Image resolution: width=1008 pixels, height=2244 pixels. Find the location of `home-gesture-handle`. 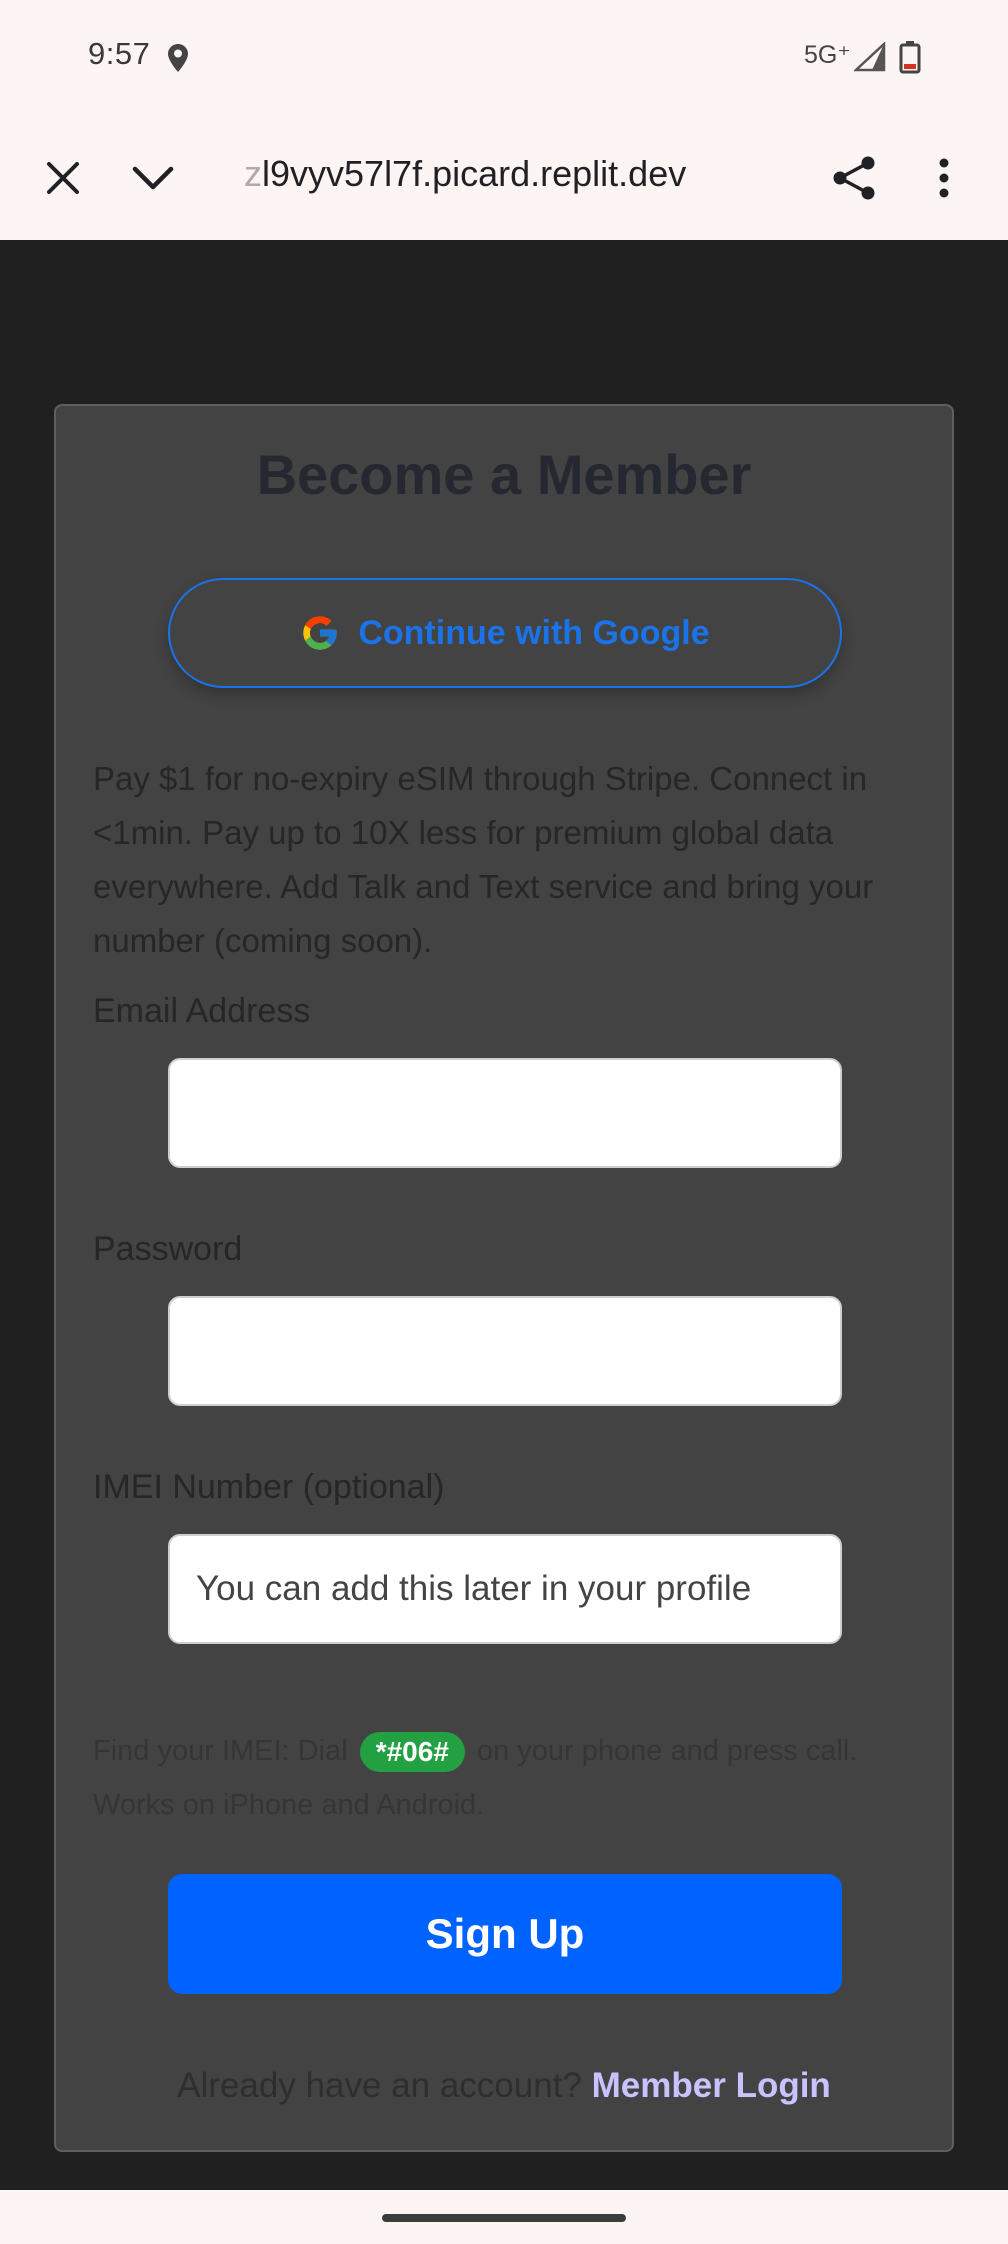

home-gesture-handle is located at coordinates (504, 2218).